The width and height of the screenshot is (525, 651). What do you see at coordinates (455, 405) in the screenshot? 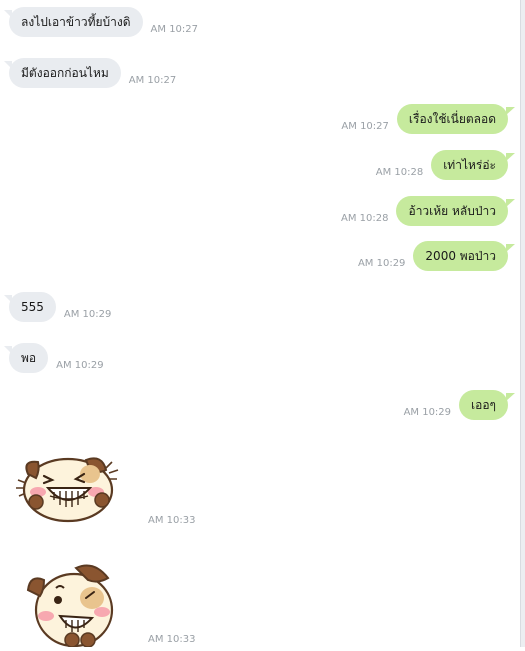
I see `message-outgoing: AM 10:29 เออๆ` at bounding box center [455, 405].